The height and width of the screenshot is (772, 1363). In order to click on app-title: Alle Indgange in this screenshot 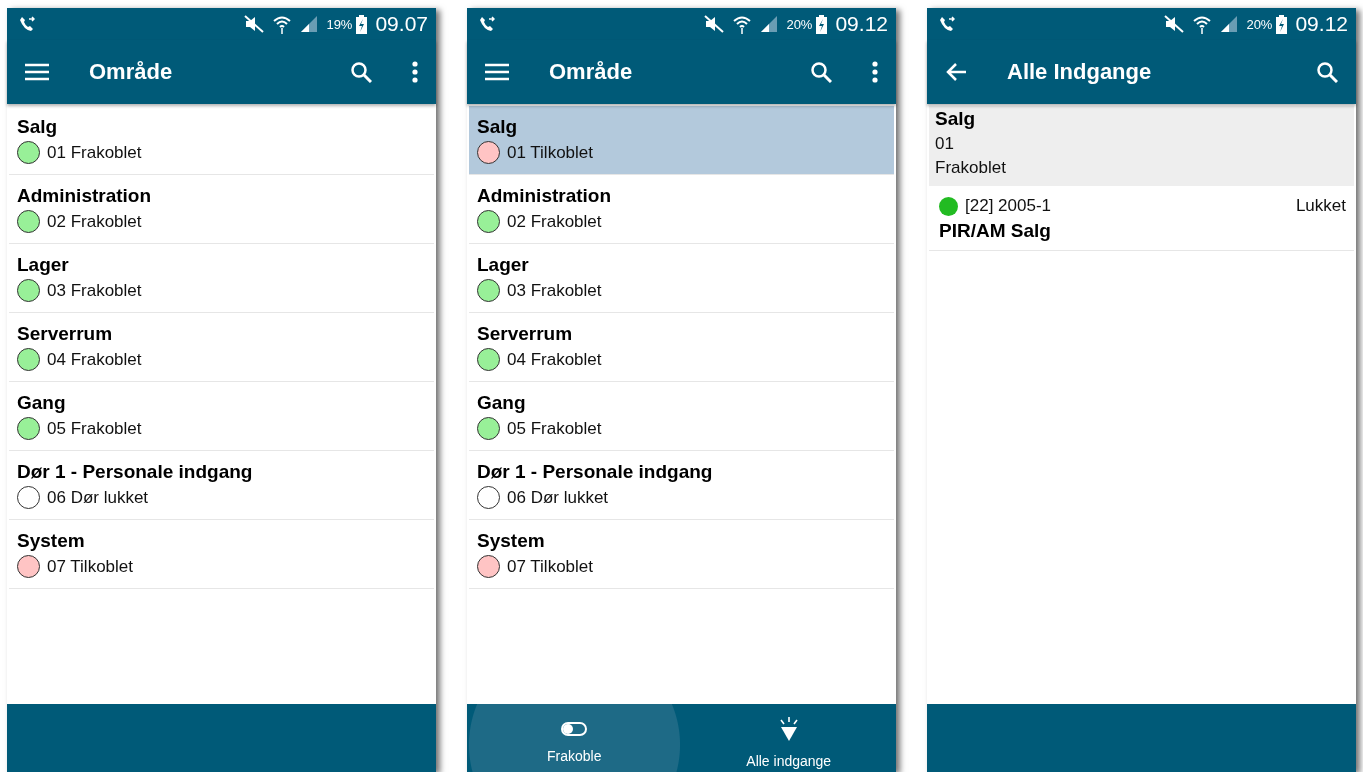, I will do `click(1079, 72)`.